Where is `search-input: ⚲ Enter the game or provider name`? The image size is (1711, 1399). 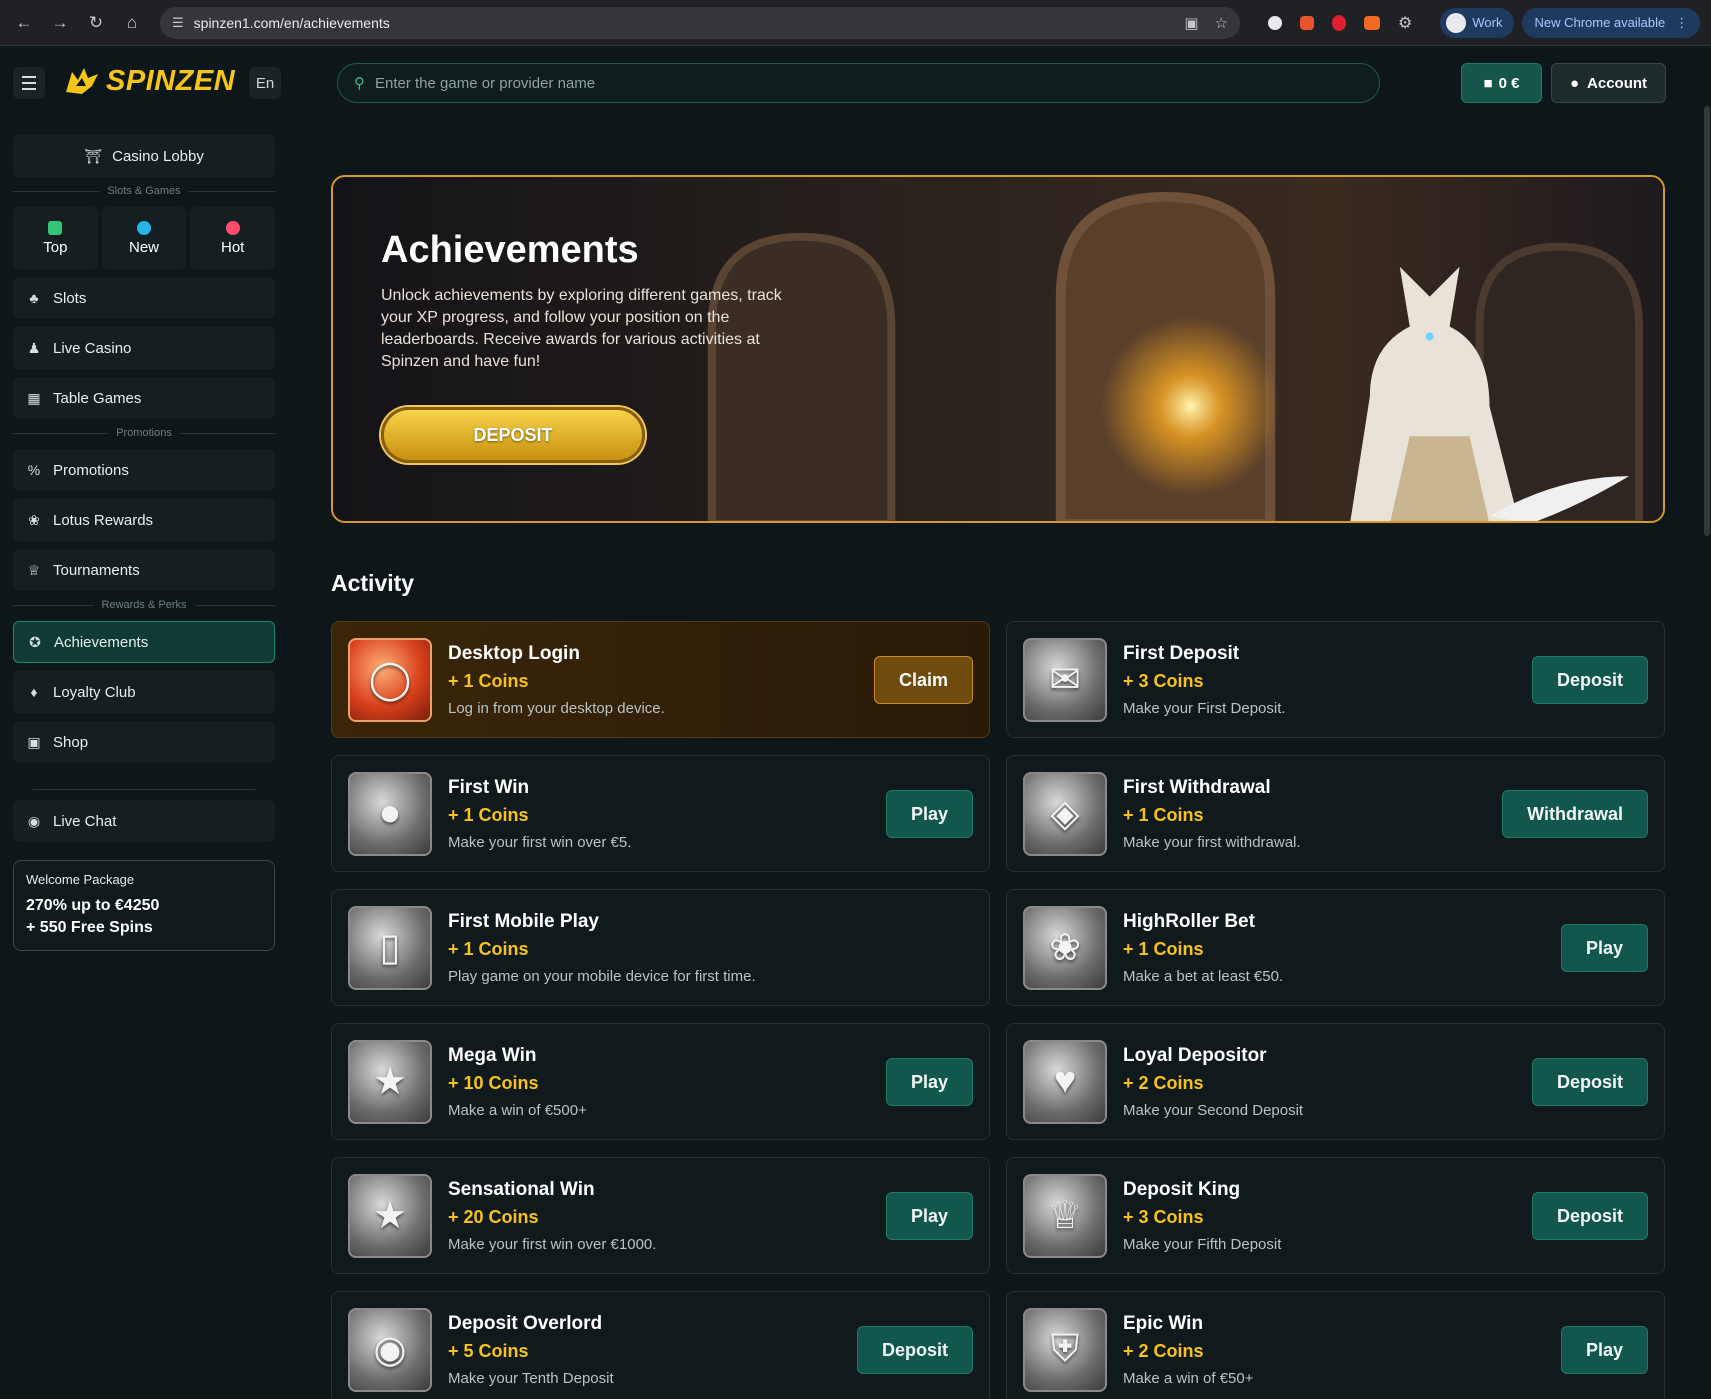
search-input: ⚲ Enter the game or provider name is located at coordinates (858, 83).